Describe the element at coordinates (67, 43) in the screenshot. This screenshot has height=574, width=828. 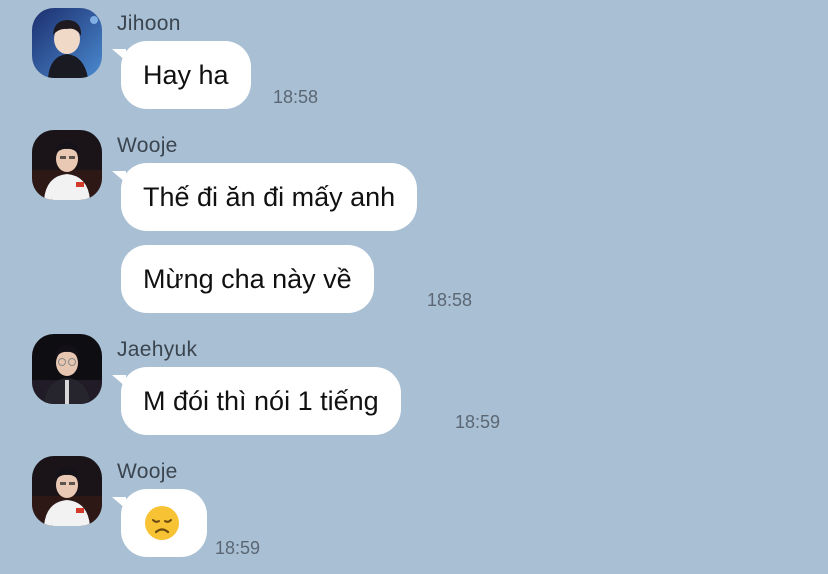
I see `avatar-jihoon` at that location.